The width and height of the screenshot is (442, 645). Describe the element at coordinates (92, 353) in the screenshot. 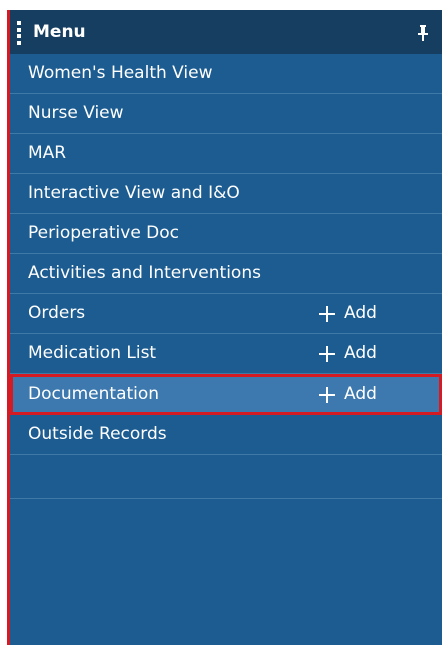

I see `menu-item-label: Medication List` at that location.